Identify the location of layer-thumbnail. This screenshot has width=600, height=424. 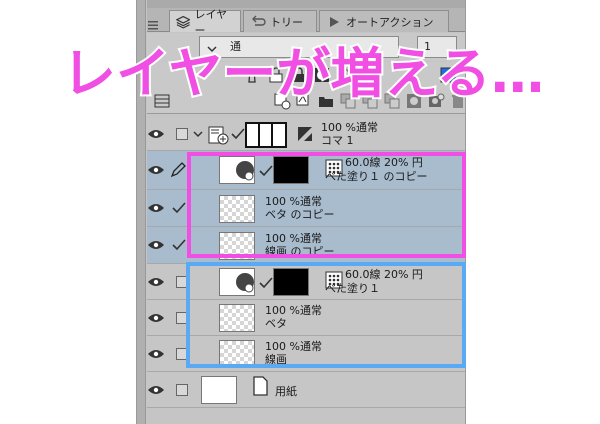
(219, 390).